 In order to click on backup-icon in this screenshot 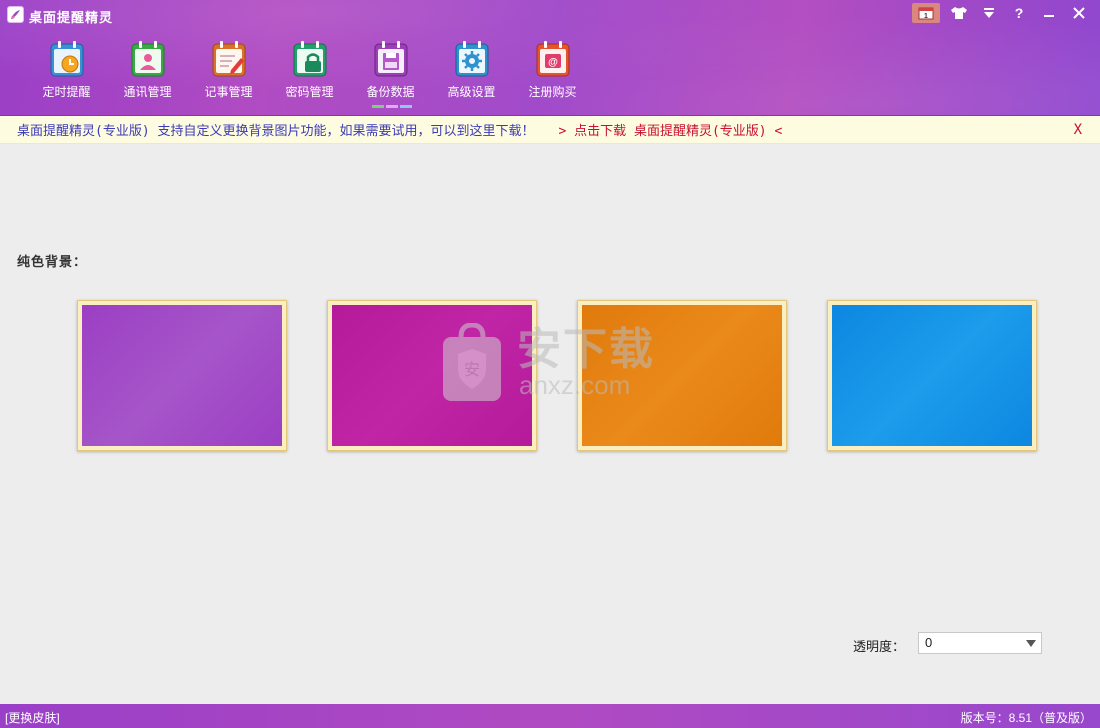, I will do `click(390, 59)`.